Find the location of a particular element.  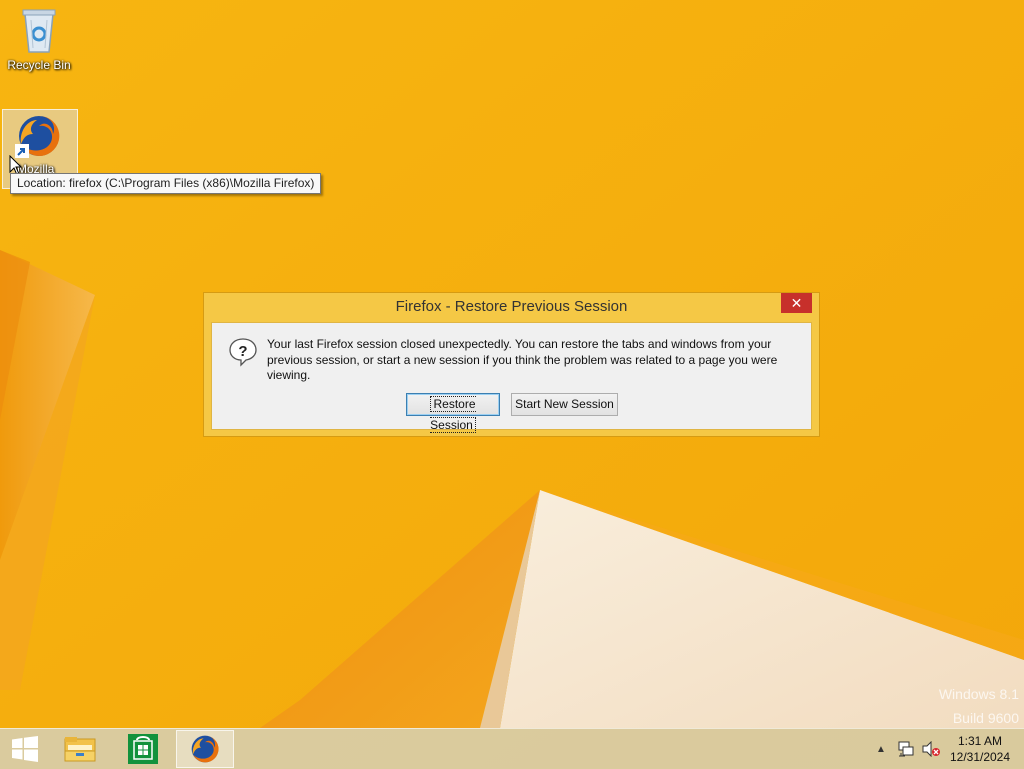

file-explorer-button is located at coordinates (80, 749).